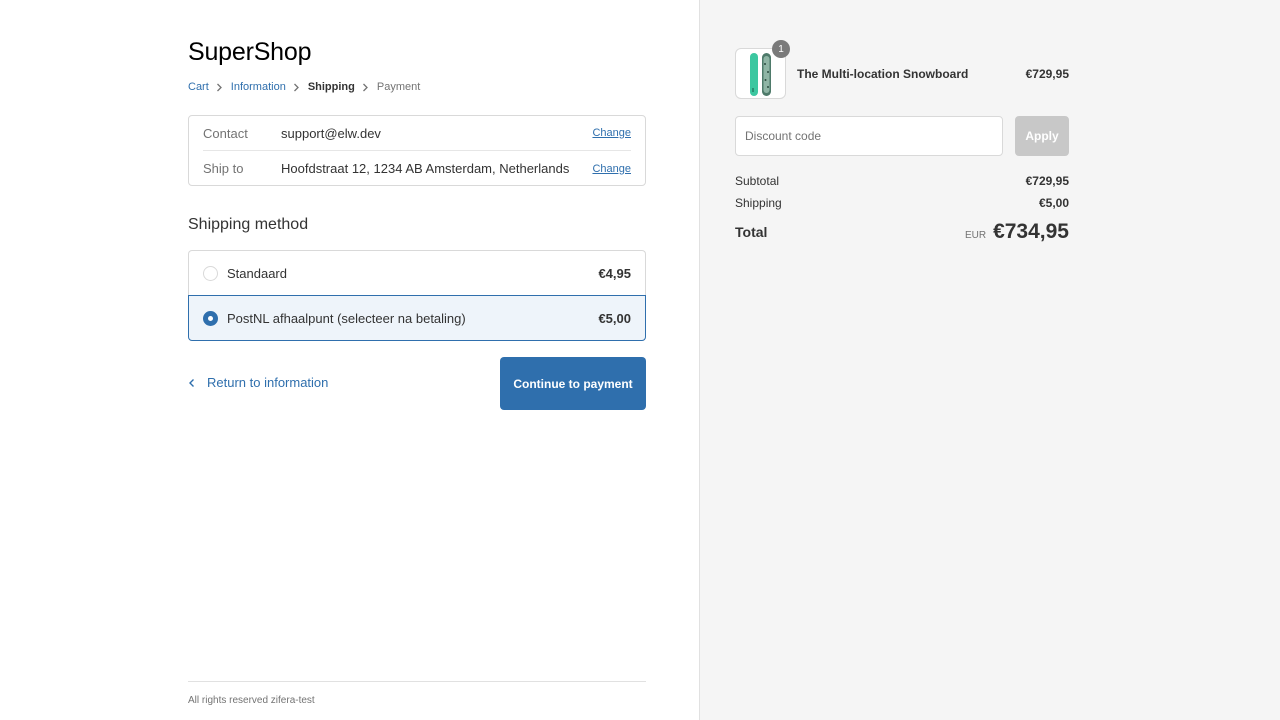 This screenshot has width=1280, height=720. I want to click on breadcrumb-information: Information, so click(258, 87).